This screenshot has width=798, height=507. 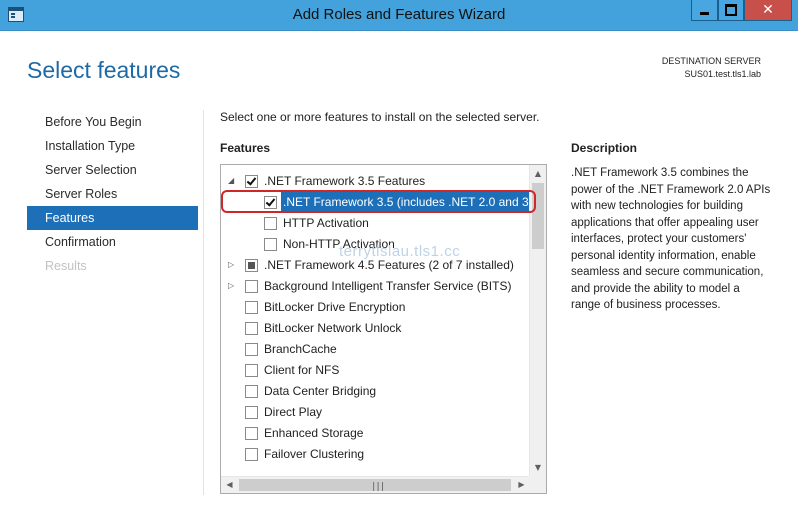 What do you see at coordinates (231, 180) in the screenshot?
I see `collapse-arrow-icon: ◢` at bounding box center [231, 180].